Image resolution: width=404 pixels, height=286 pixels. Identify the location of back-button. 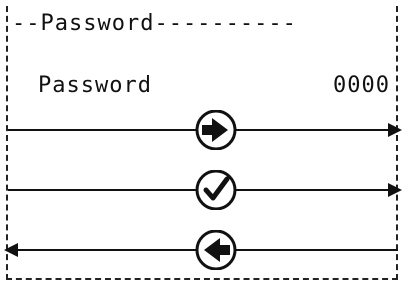
(202, 250).